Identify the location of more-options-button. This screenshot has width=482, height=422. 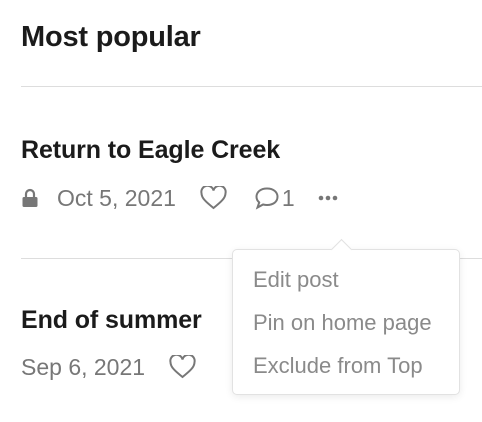
(329, 198).